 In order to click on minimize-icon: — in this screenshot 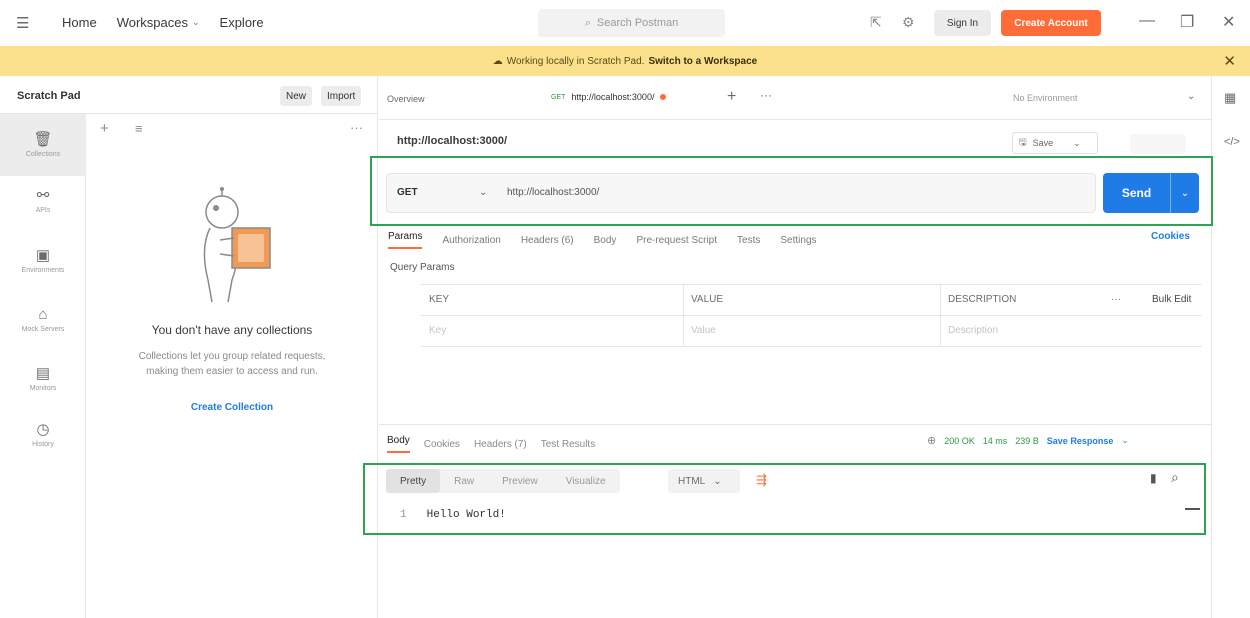, I will do `click(1147, 21)`.